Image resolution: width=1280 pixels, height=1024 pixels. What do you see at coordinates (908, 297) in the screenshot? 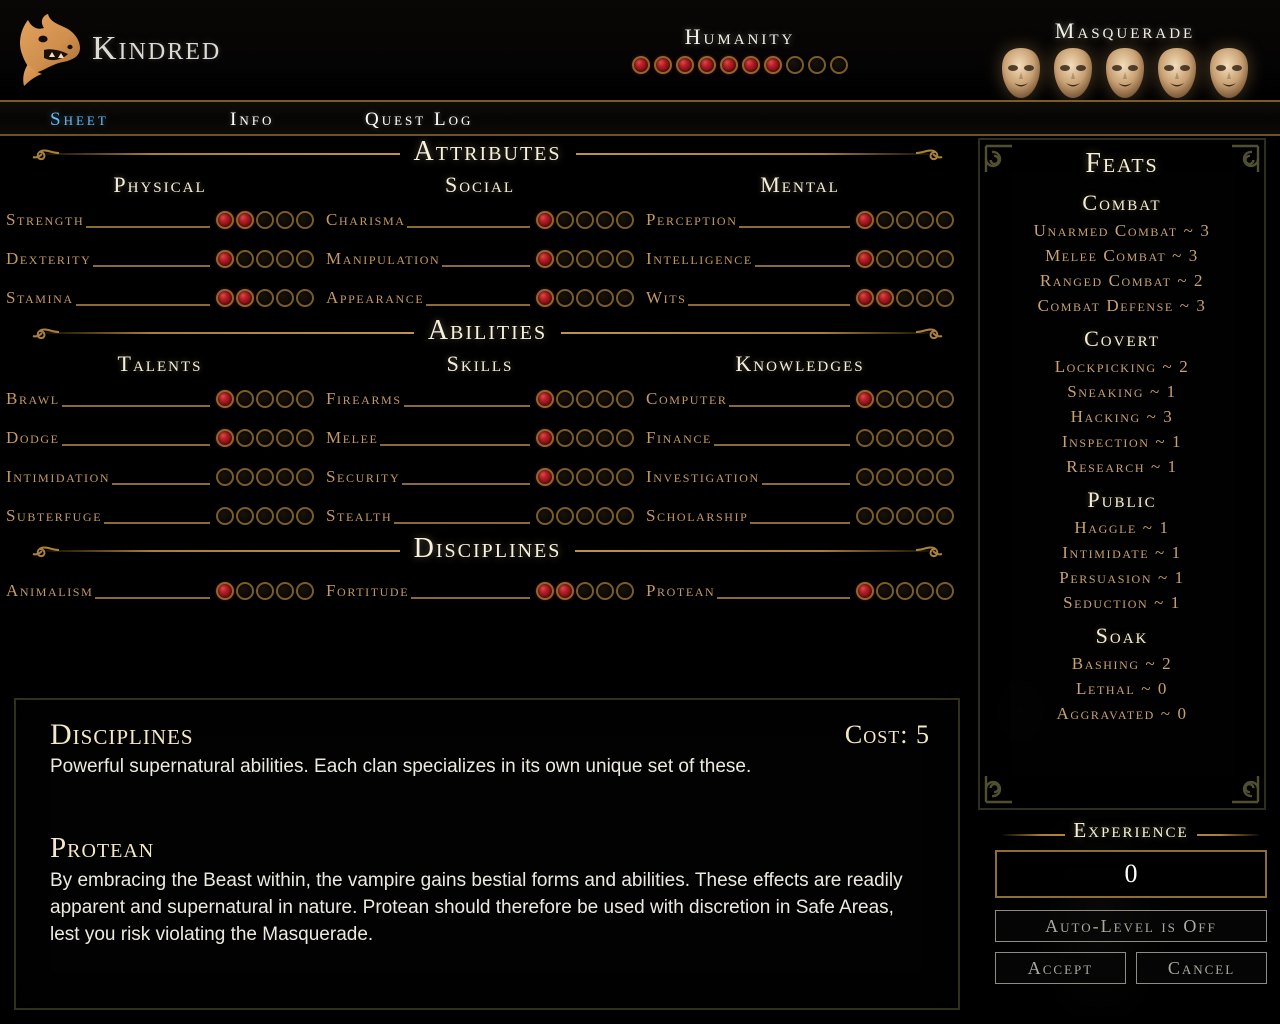
I see `wits-pips` at bounding box center [908, 297].